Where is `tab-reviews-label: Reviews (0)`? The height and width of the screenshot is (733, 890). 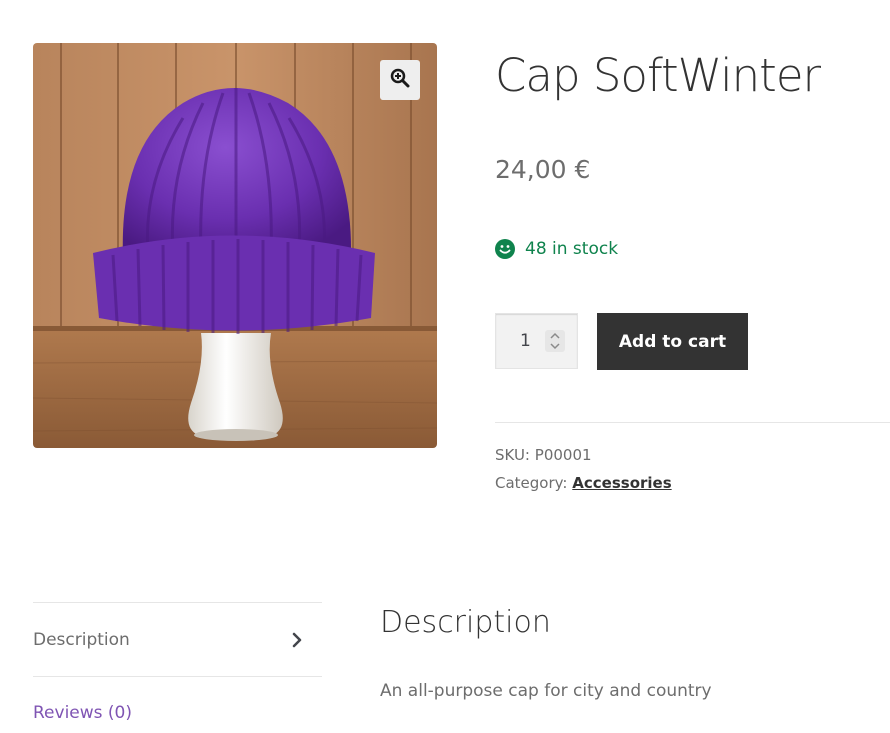
tab-reviews-label: Reviews (0) is located at coordinates (82, 713).